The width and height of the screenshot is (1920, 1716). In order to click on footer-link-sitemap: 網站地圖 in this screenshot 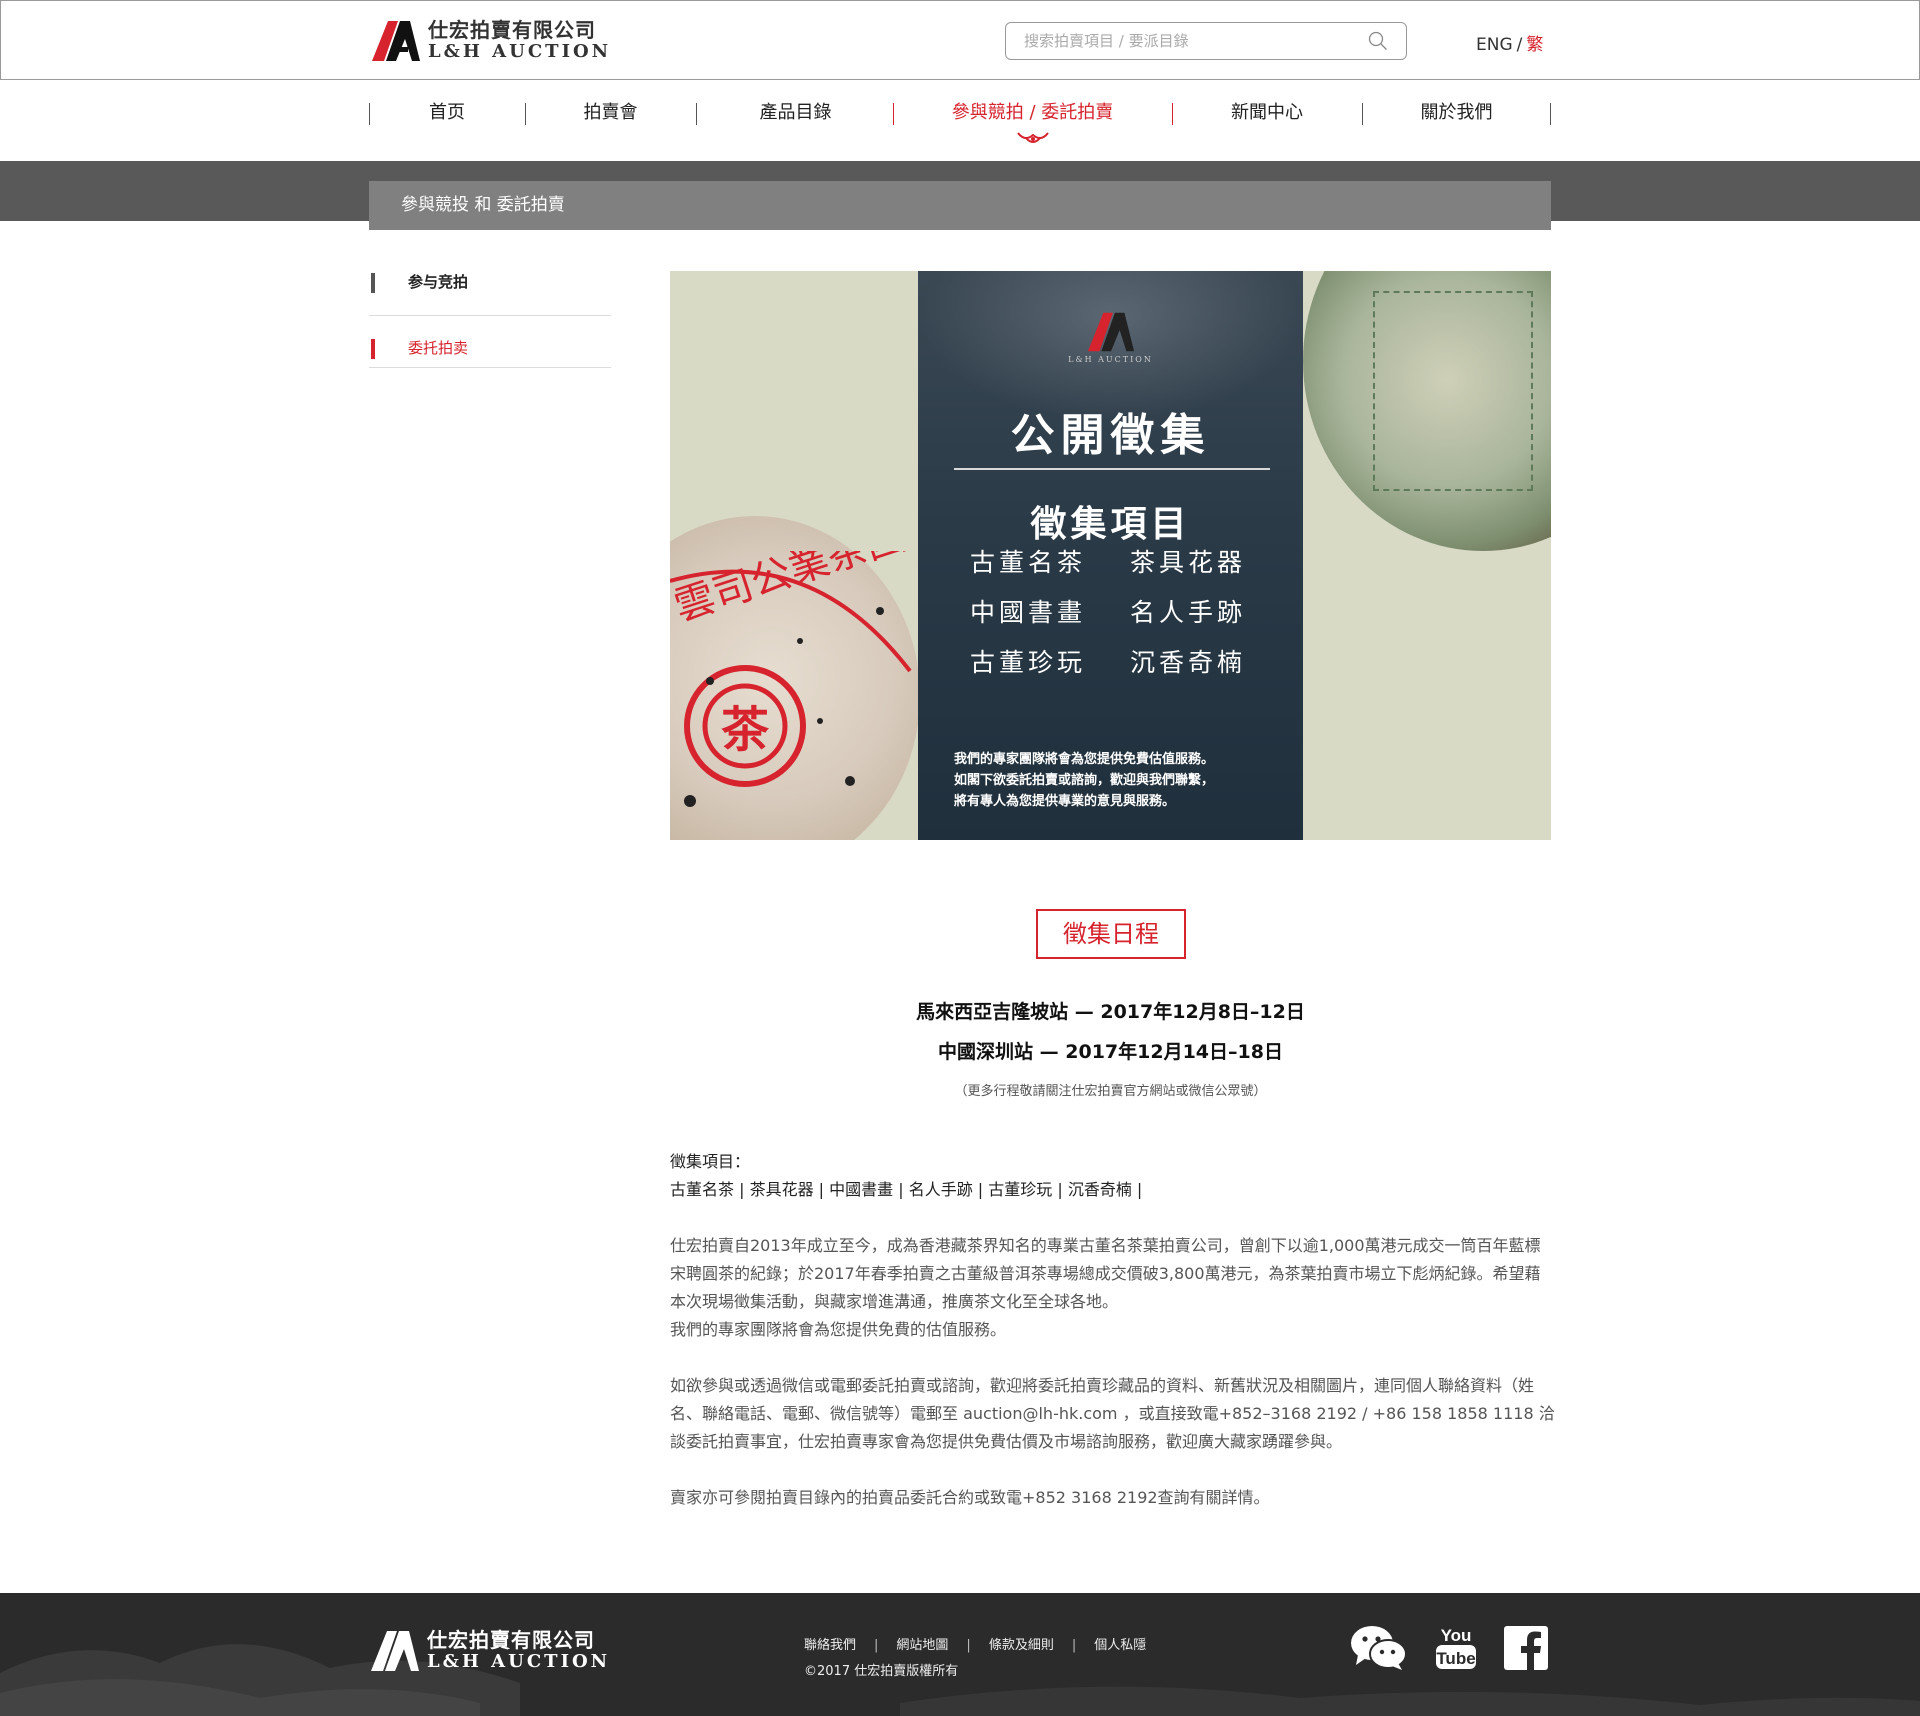, I will do `click(922, 1645)`.